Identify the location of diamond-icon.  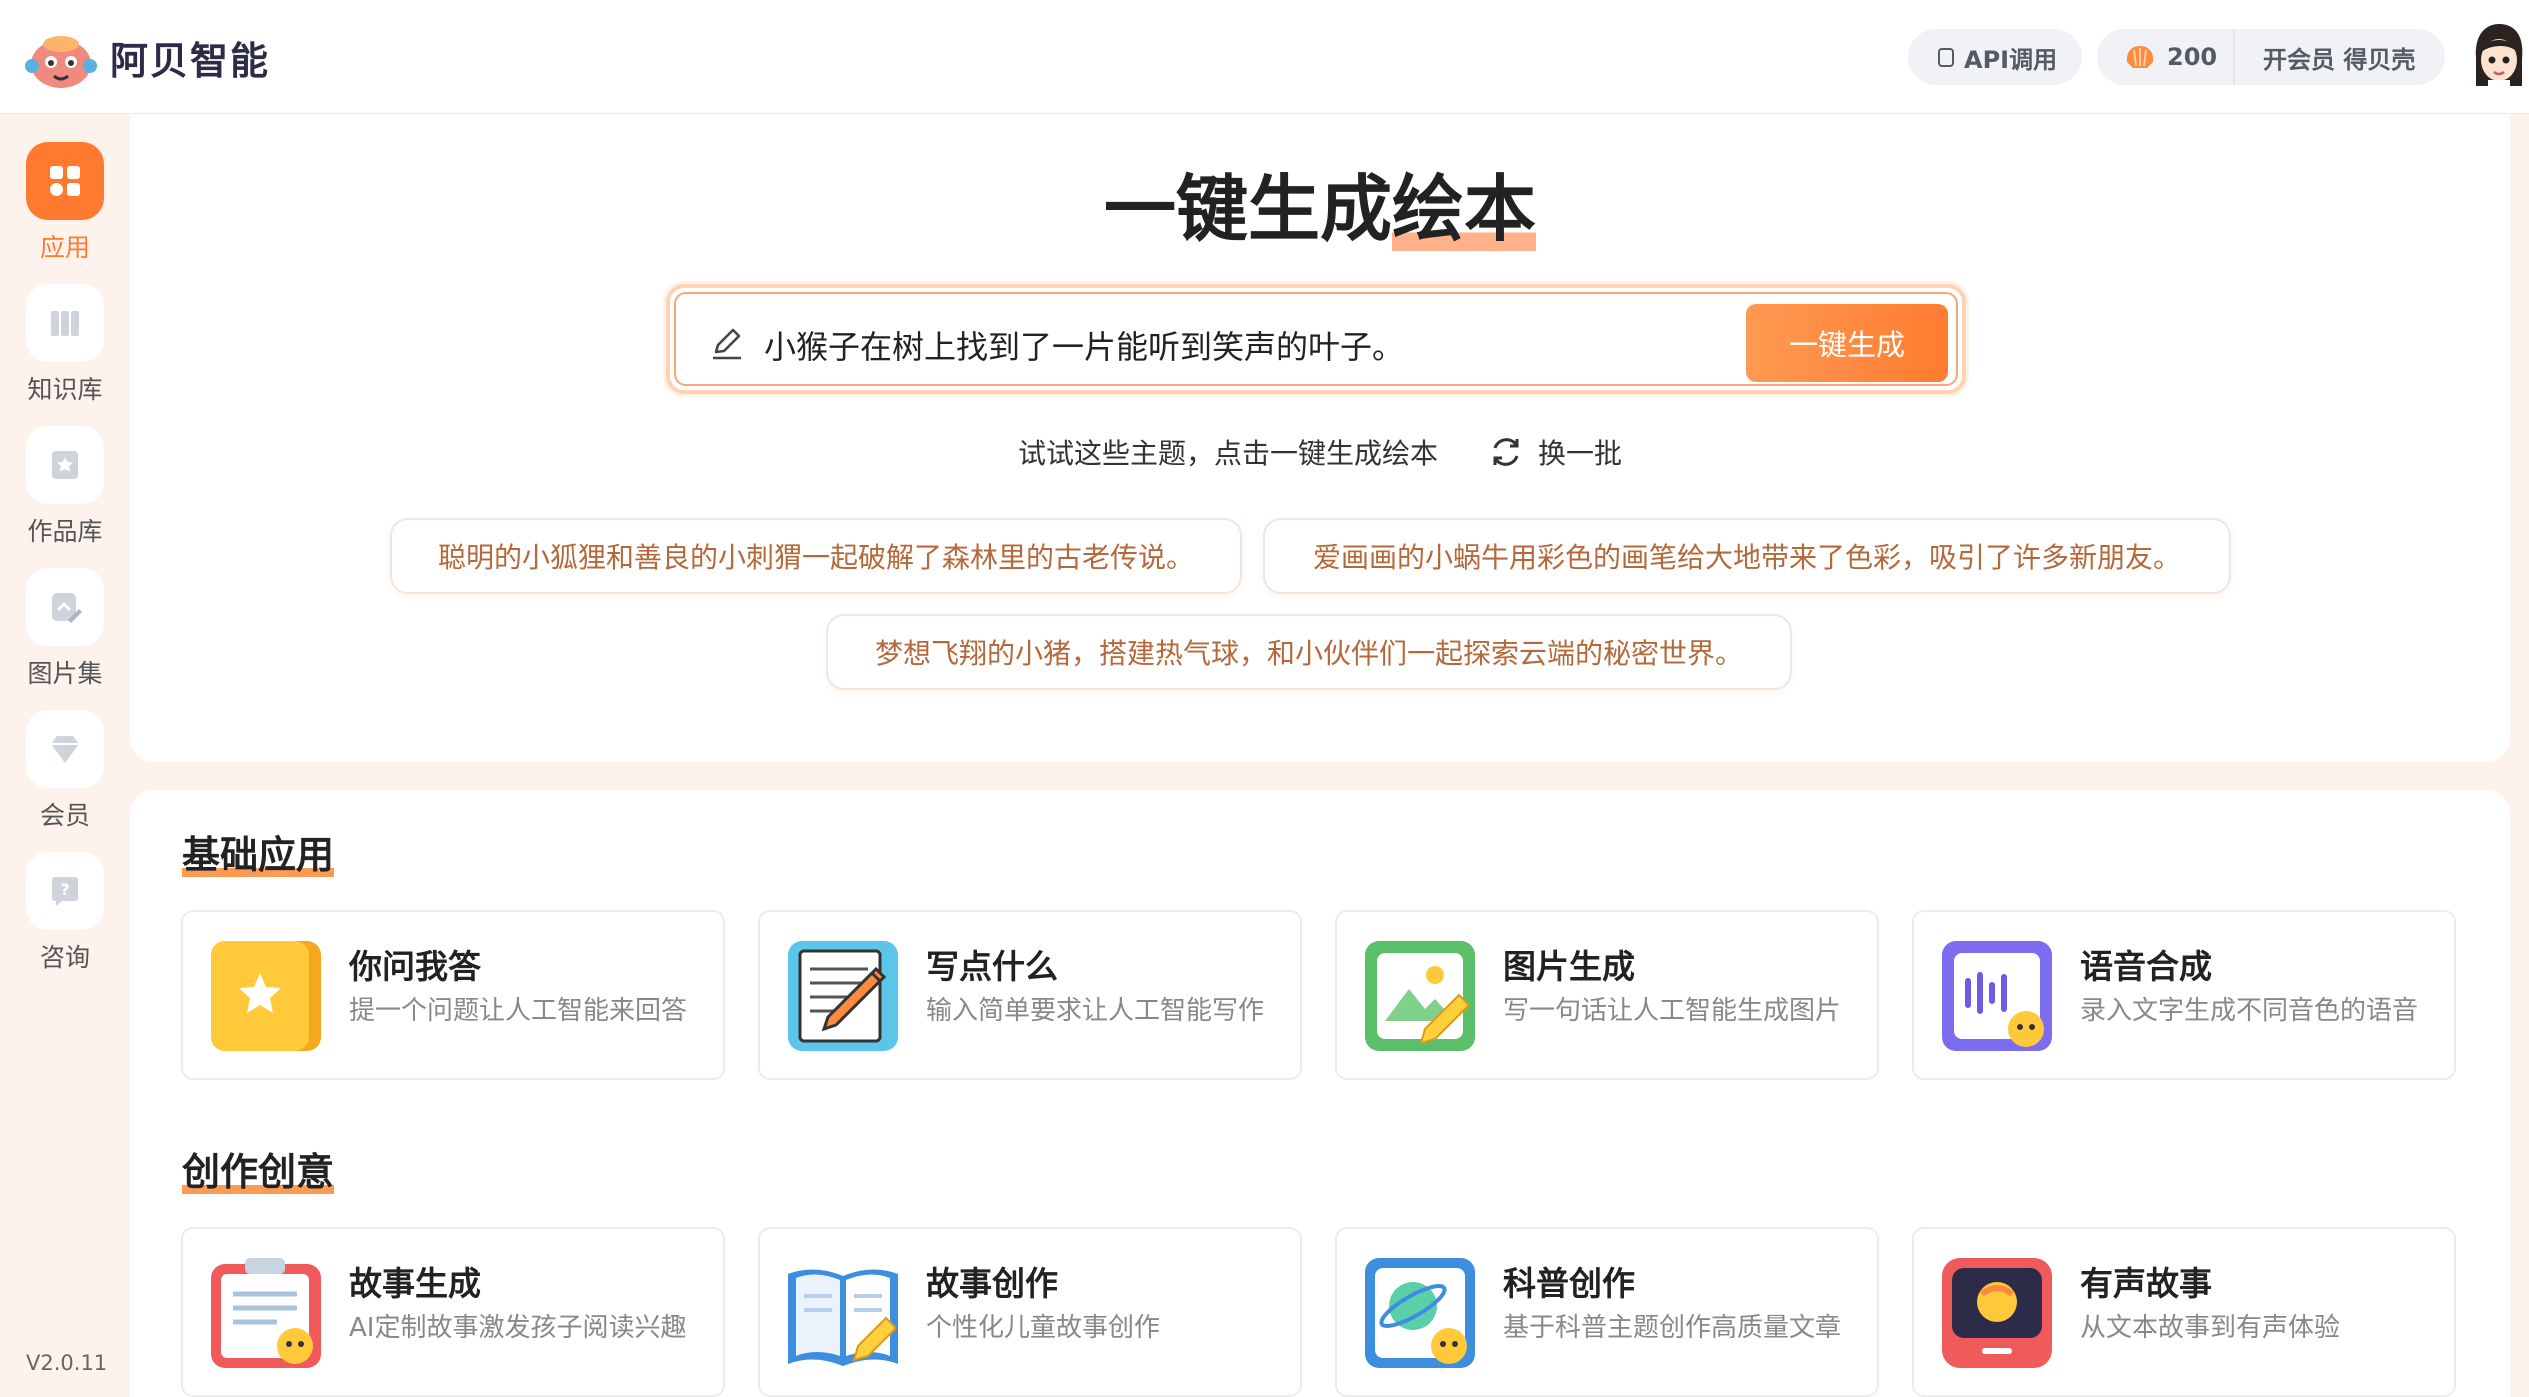
(65, 749).